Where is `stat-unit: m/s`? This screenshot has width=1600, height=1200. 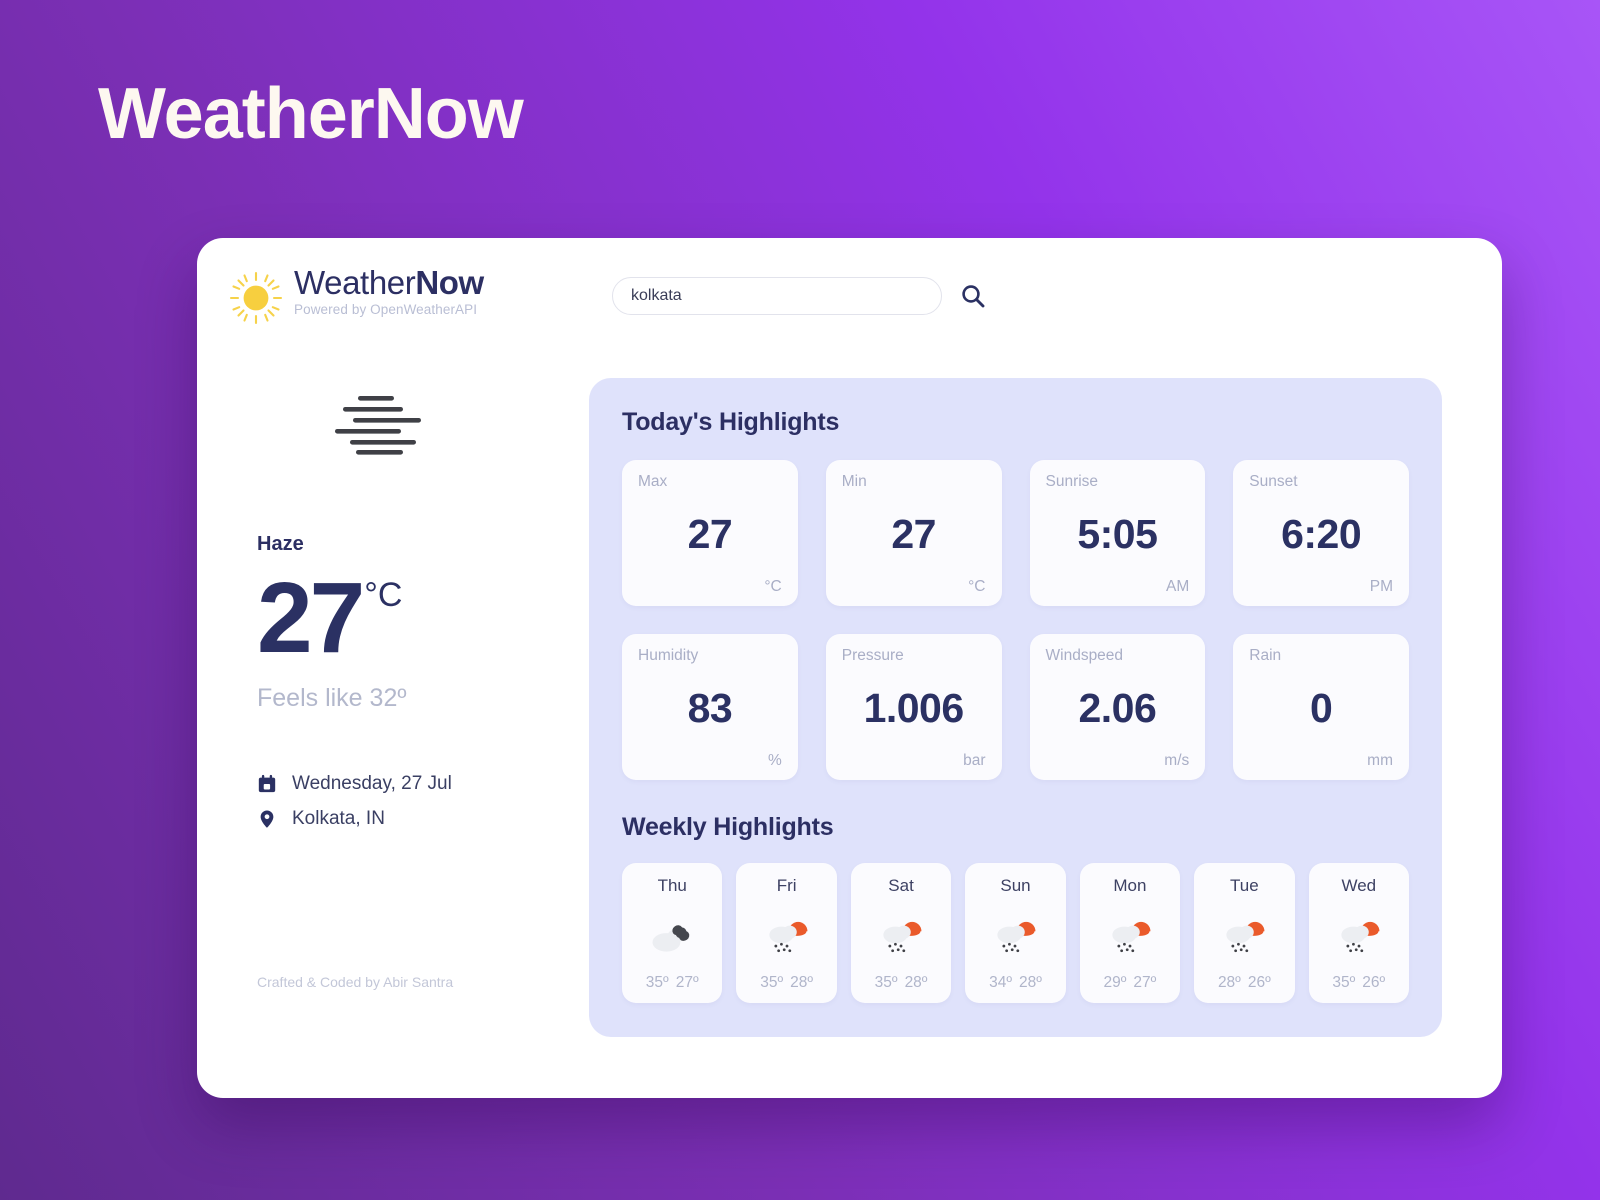
stat-unit: m/s is located at coordinates (1177, 760).